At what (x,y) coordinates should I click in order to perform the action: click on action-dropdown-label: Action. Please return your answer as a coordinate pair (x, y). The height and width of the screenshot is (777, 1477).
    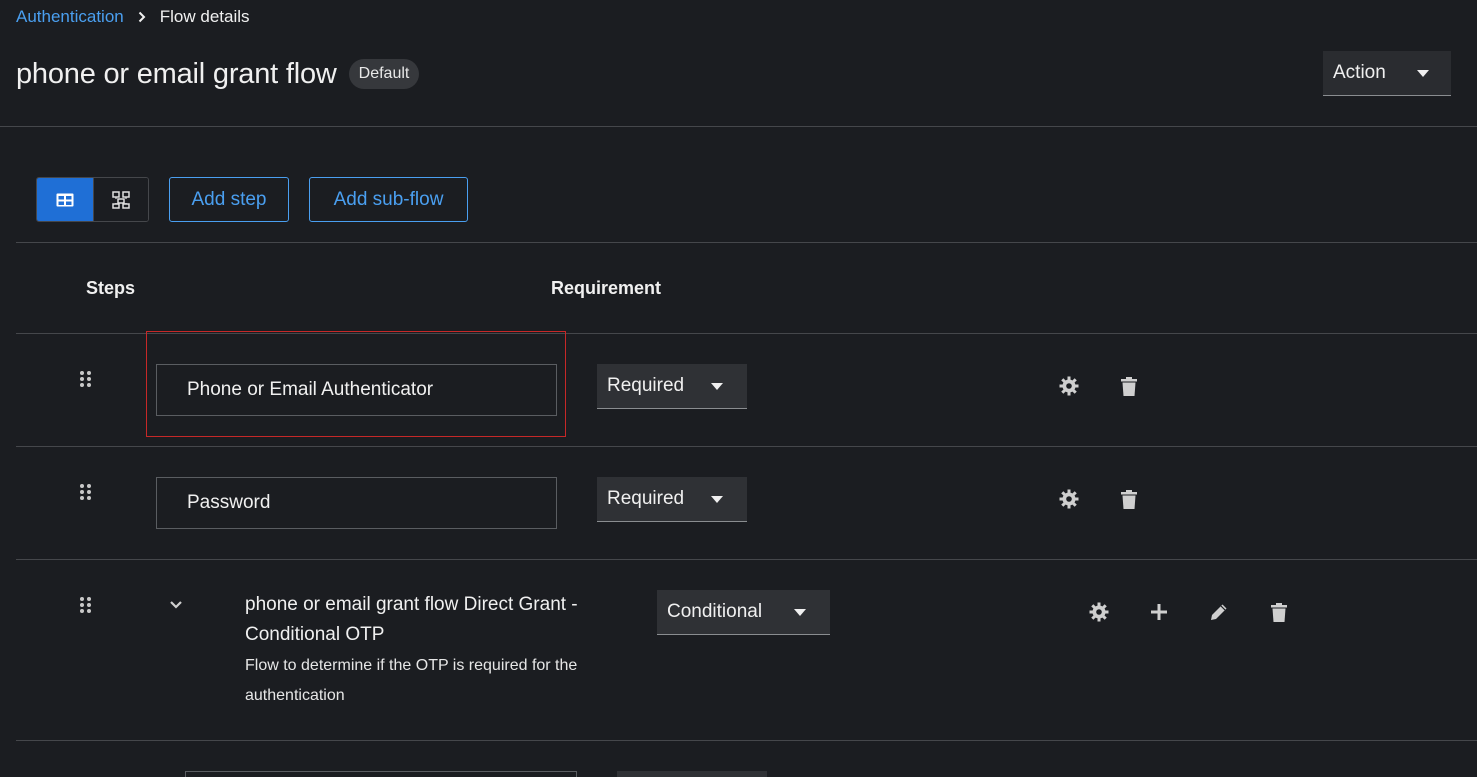
    Looking at the image, I should click on (1359, 72).